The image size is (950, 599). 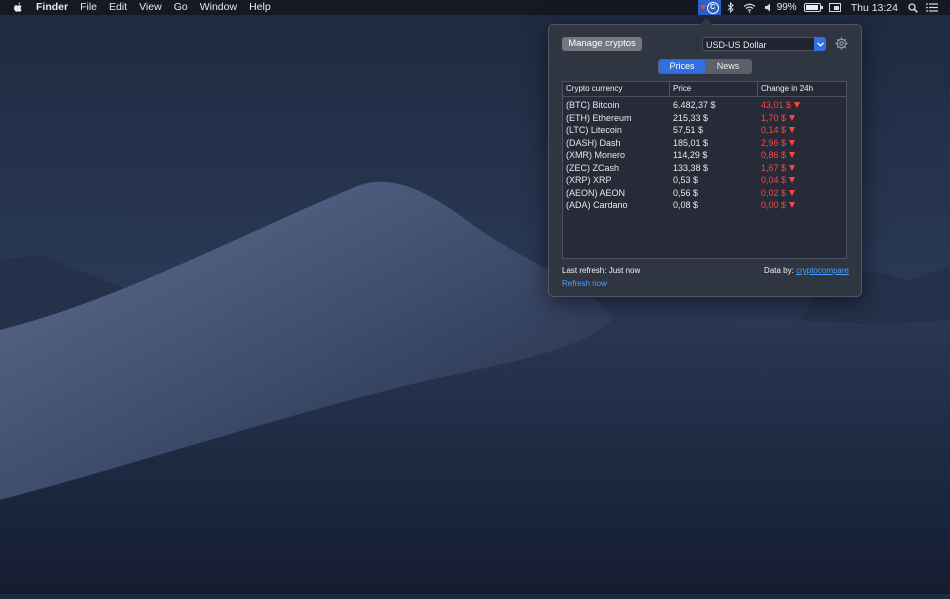 I want to click on crypto-price: 0,56 $, so click(x=686, y=192).